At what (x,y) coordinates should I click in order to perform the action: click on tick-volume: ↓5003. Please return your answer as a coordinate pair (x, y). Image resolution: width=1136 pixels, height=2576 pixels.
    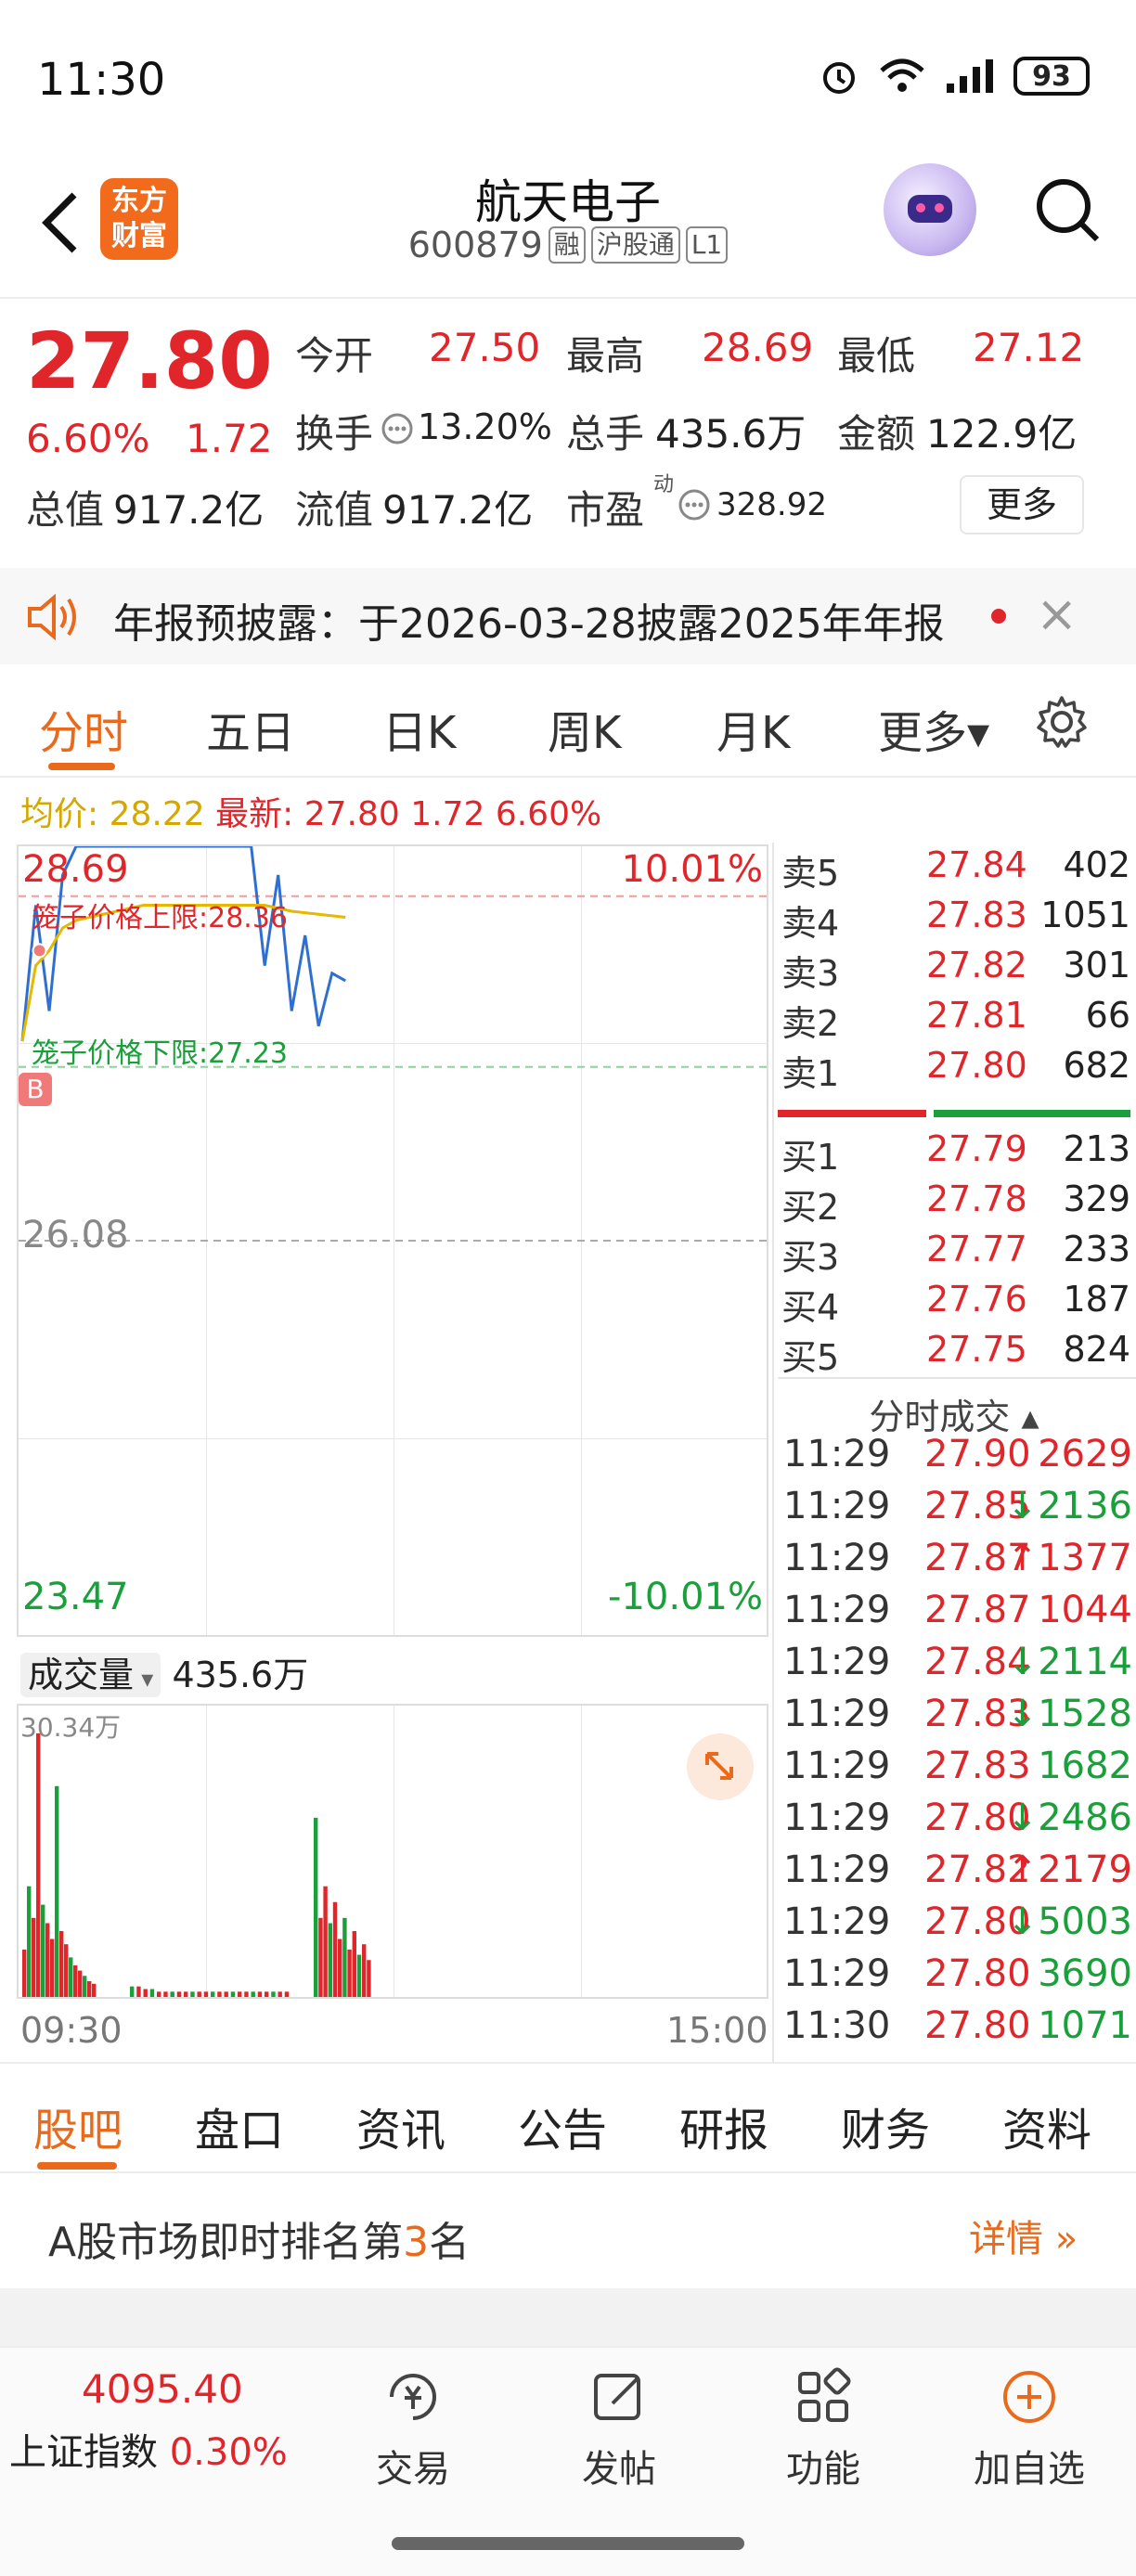
    Looking at the image, I should click on (1069, 1922).